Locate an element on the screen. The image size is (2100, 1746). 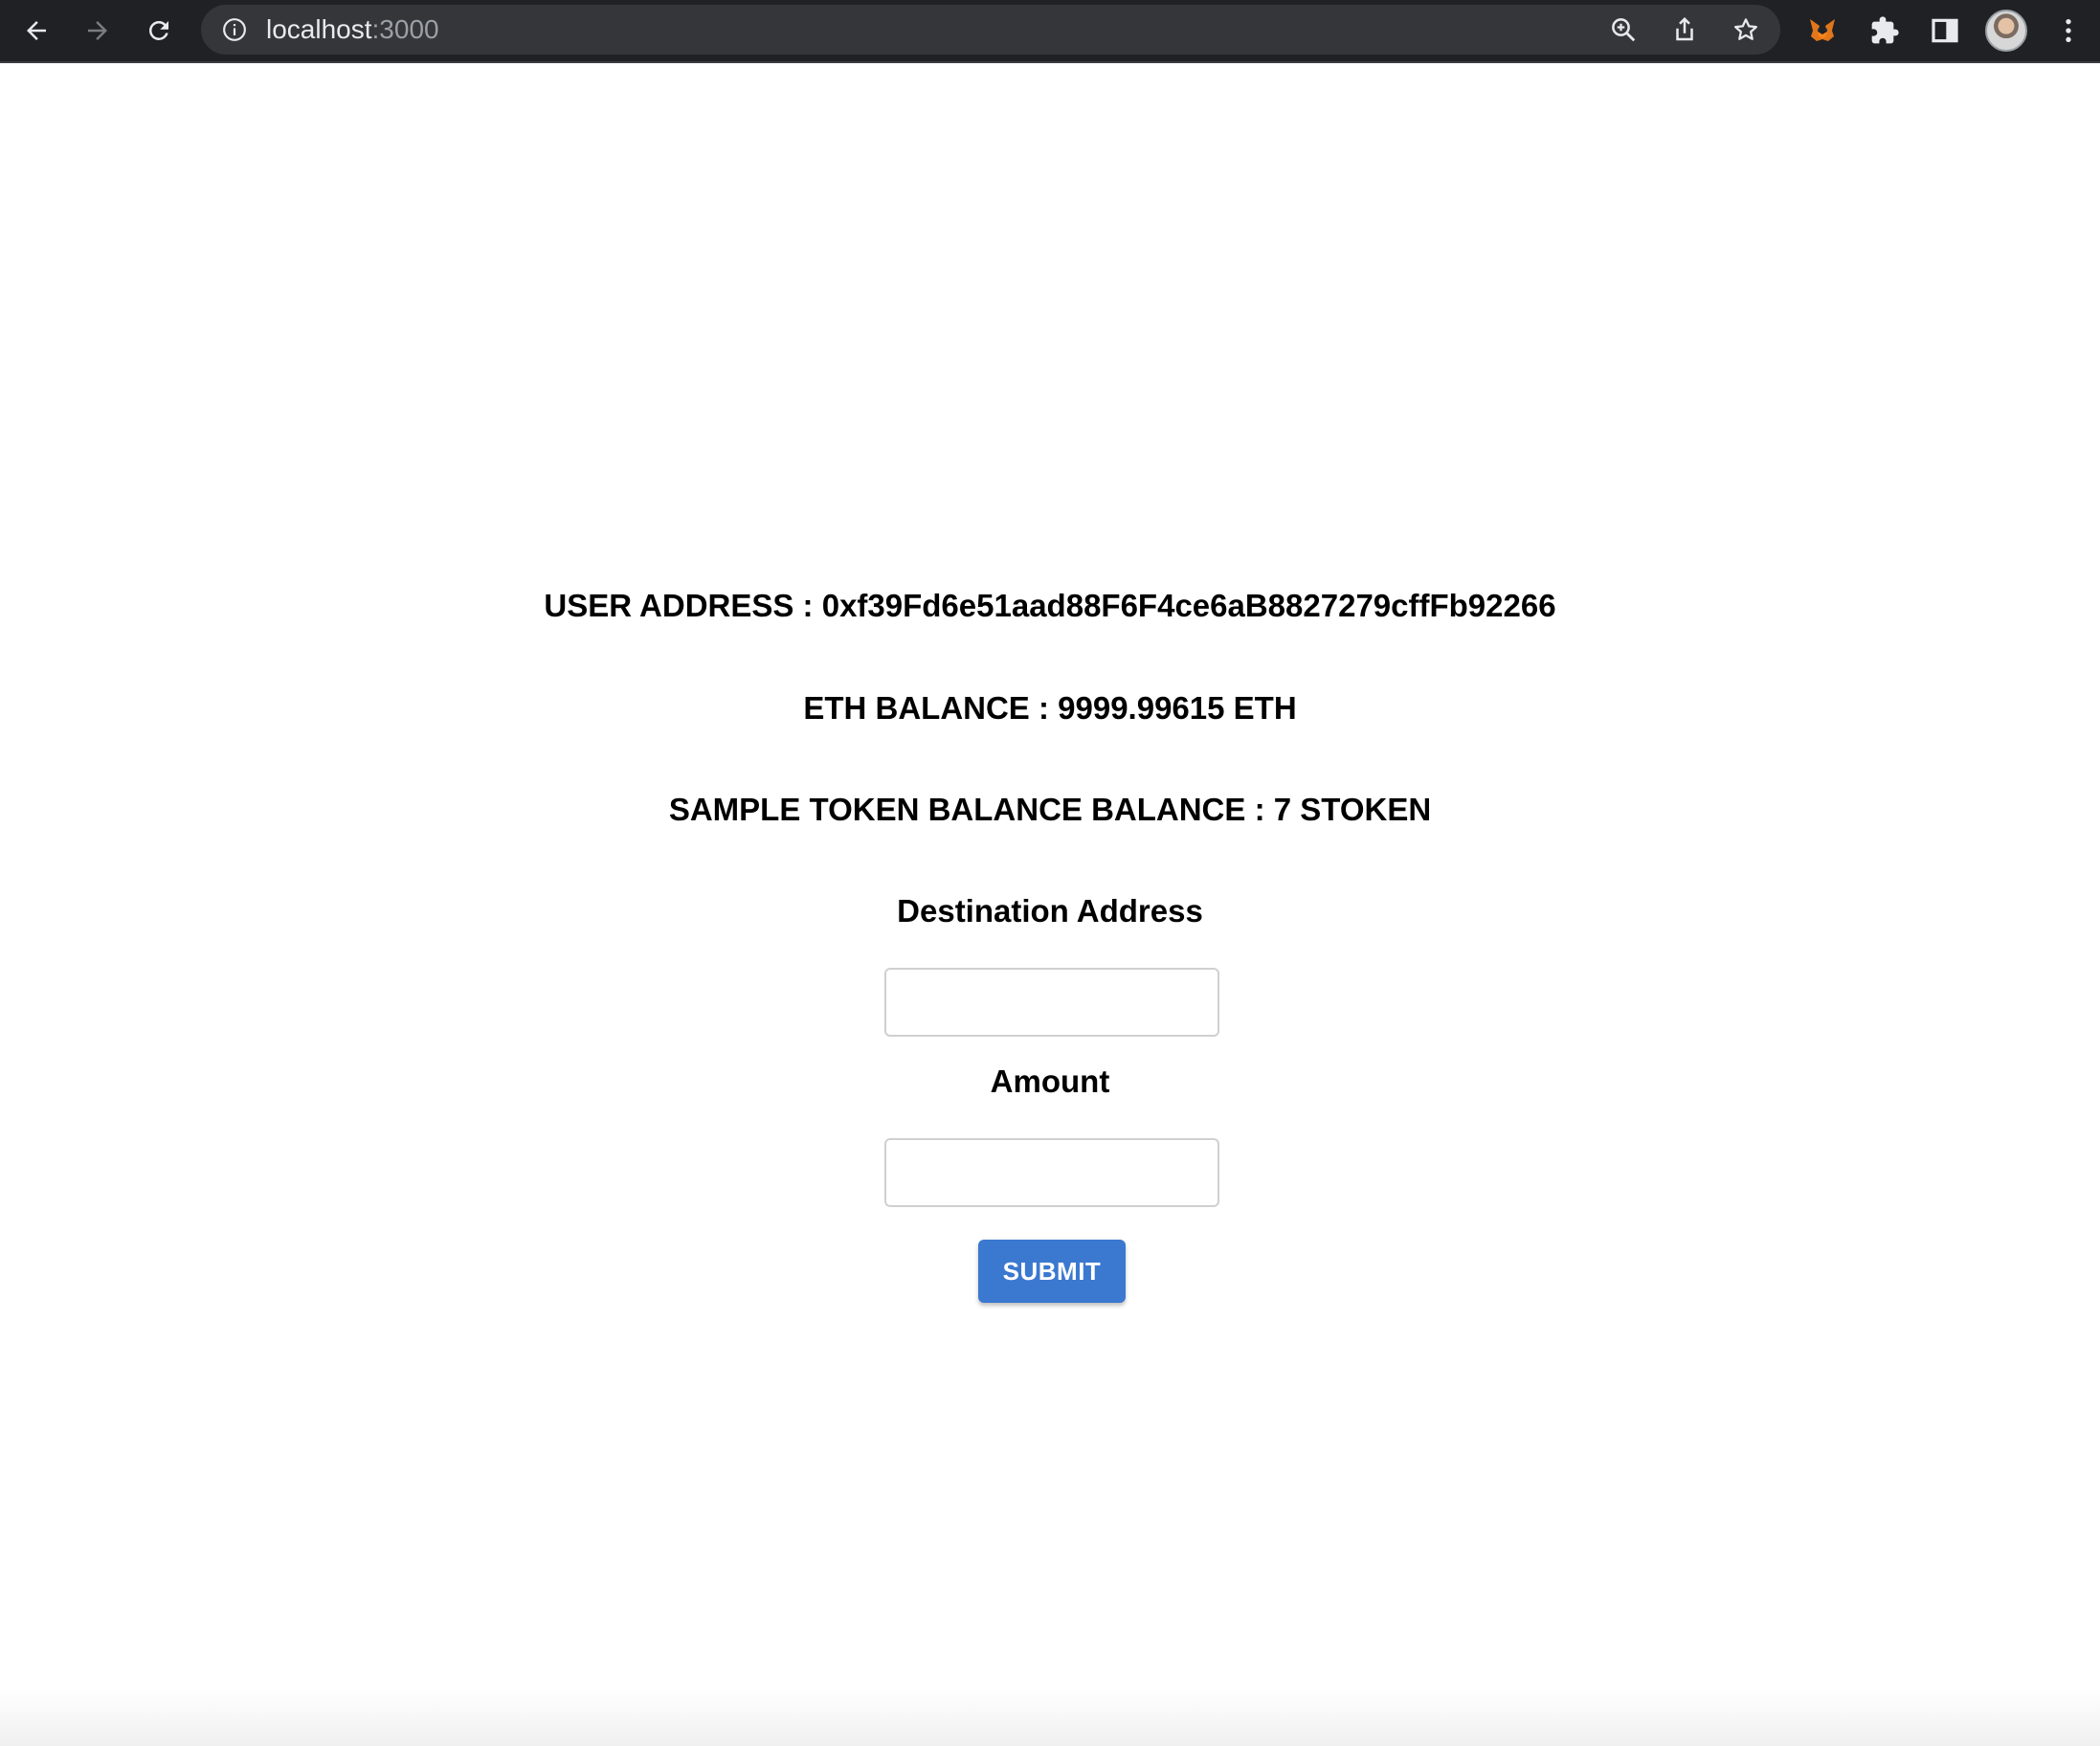
metamask-fox-icon is located at coordinates (1822, 30).